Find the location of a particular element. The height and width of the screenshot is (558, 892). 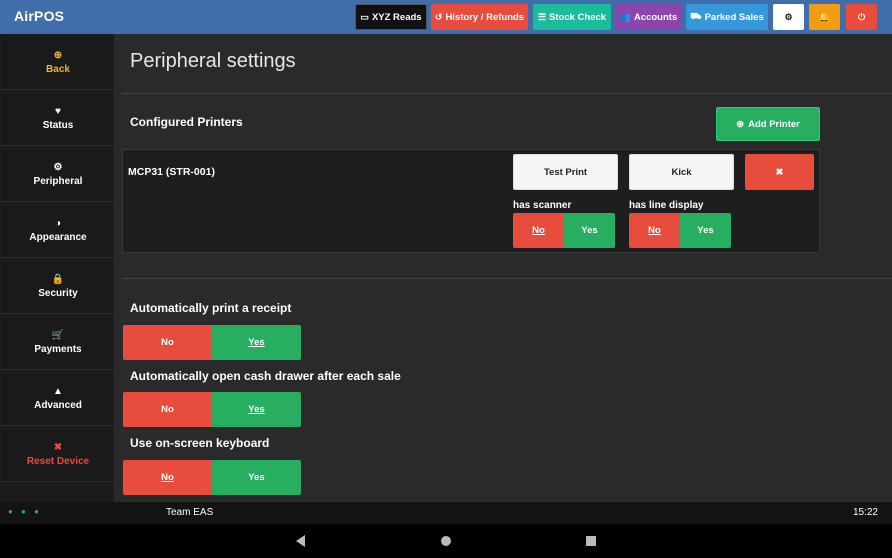

bell-icon: 🔔 is located at coordinates (824, 16).